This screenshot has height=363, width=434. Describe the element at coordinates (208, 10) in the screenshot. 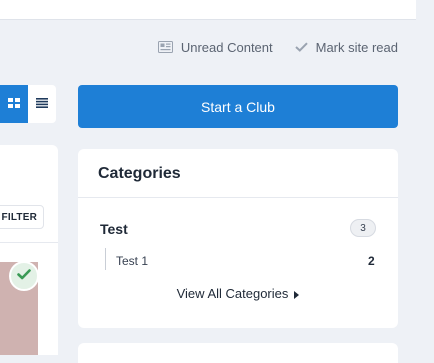

I see `top-bar` at that location.